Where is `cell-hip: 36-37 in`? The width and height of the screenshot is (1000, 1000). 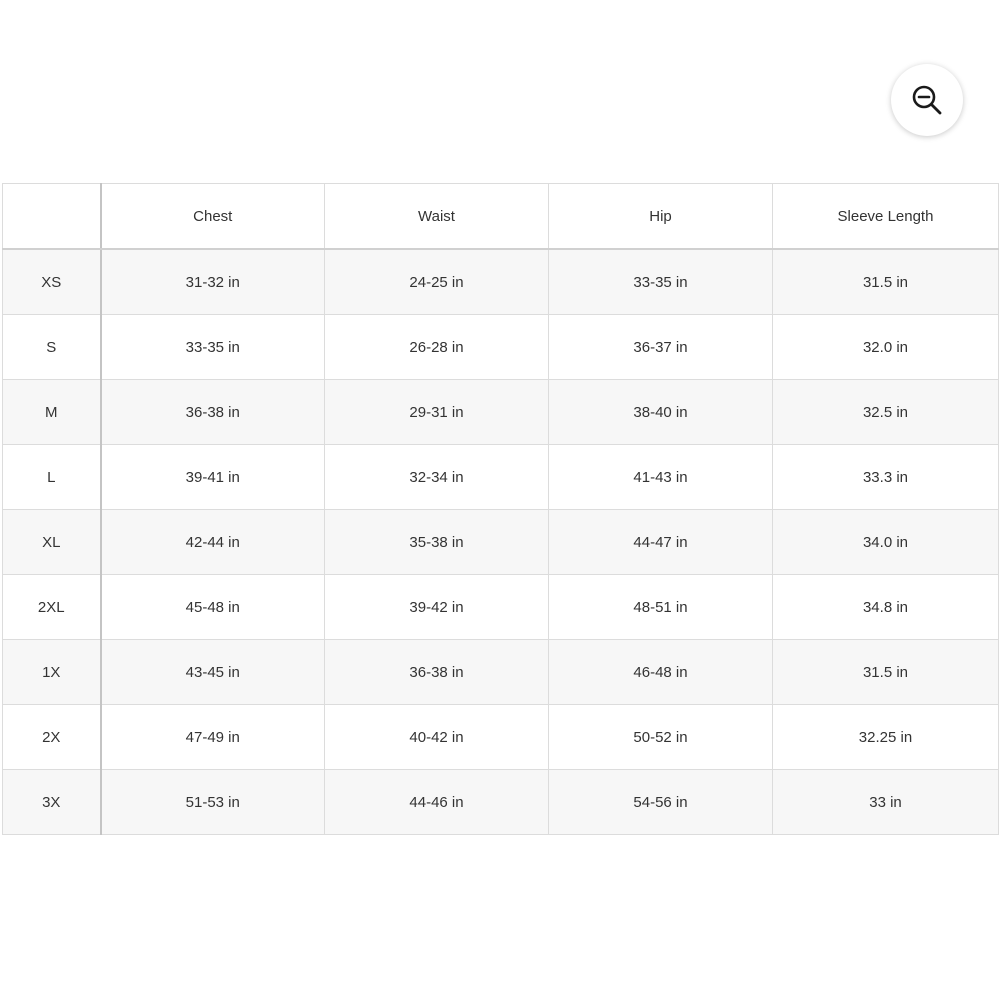 cell-hip: 36-37 in is located at coordinates (660, 347).